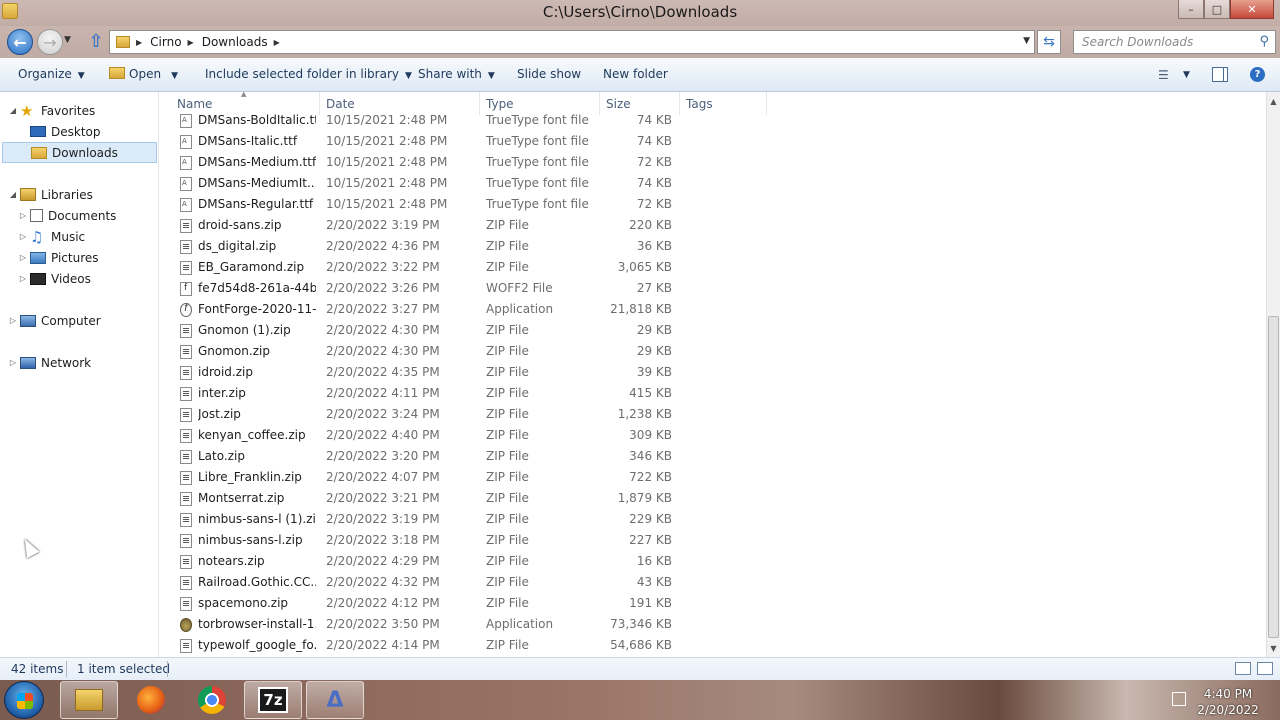  I want to click on sidebar-item-favorites: ◢ ★ Favorites, so click(51, 110).